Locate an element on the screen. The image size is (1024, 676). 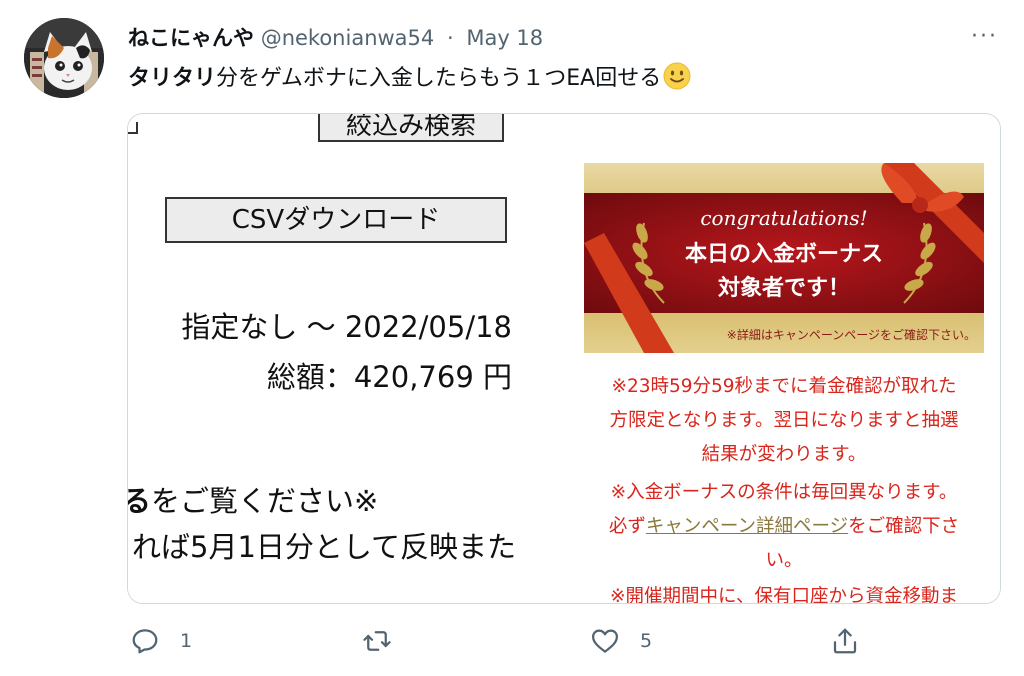
tweet-text: タリタリ分をゲムボナに入金したらもう１つEA回せる is located at coordinates (409, 76).